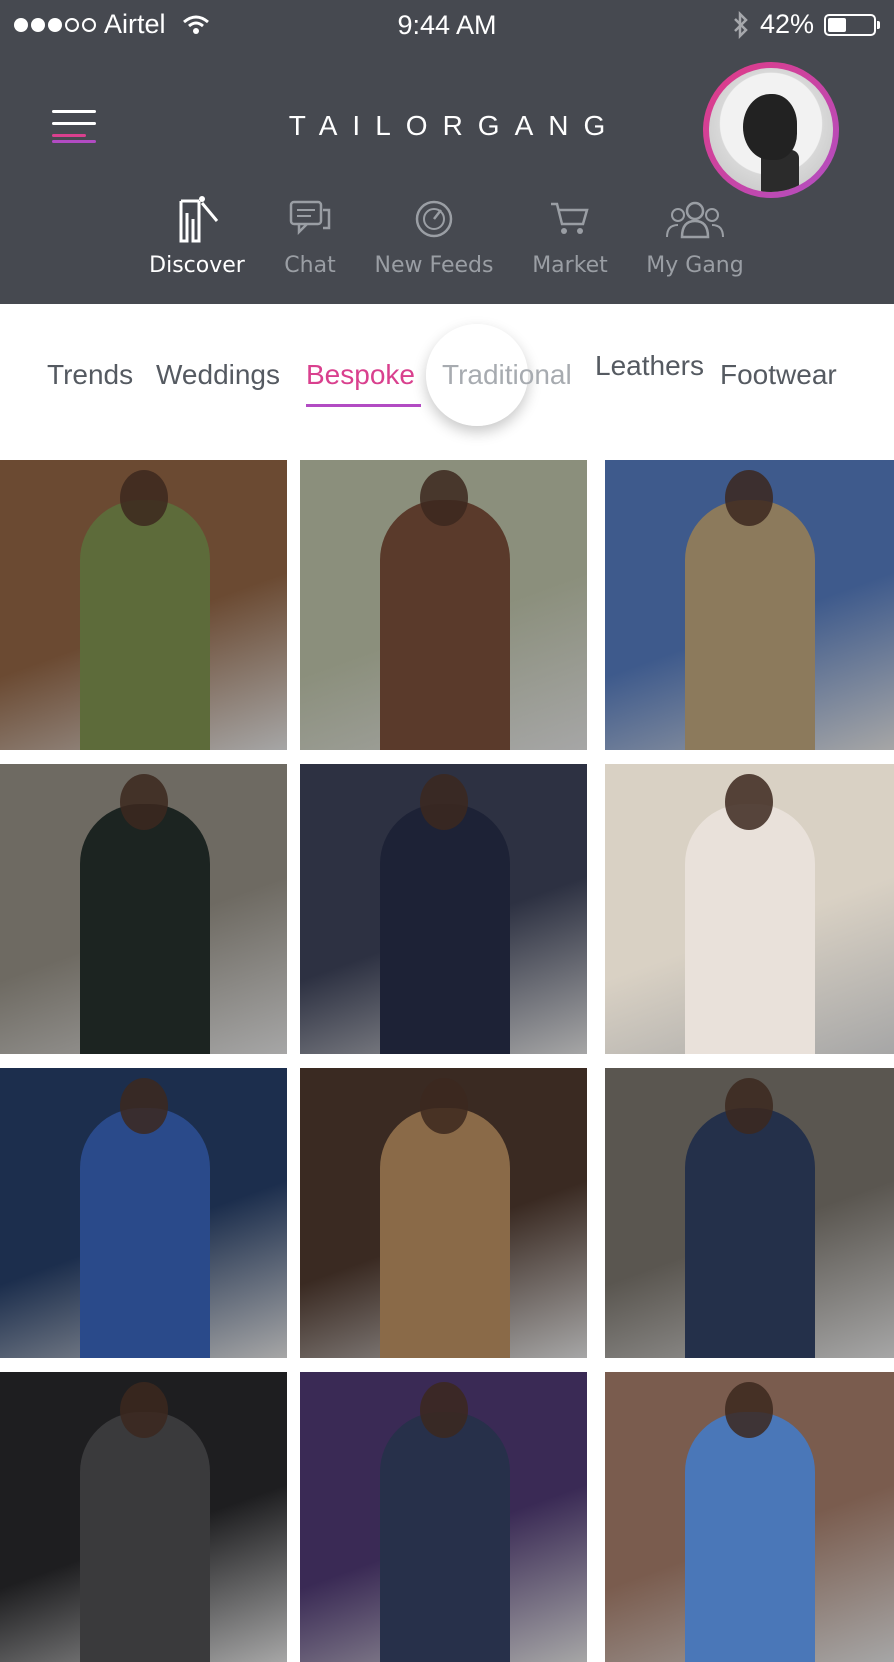 The width and height of the screenshot is (894, 1662). I want to click on battery-icon, so click(852, 24).